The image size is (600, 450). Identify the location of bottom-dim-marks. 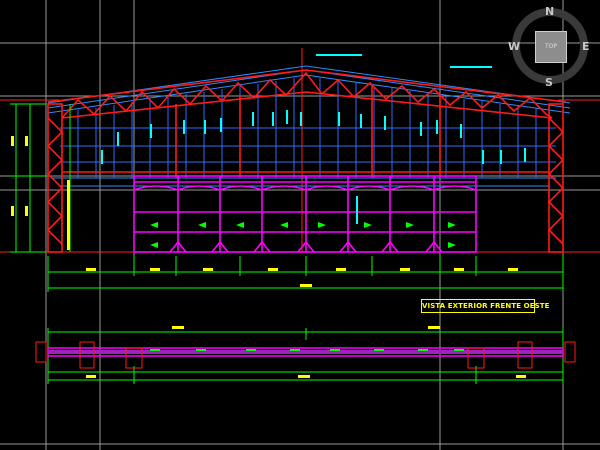
(302, 277).